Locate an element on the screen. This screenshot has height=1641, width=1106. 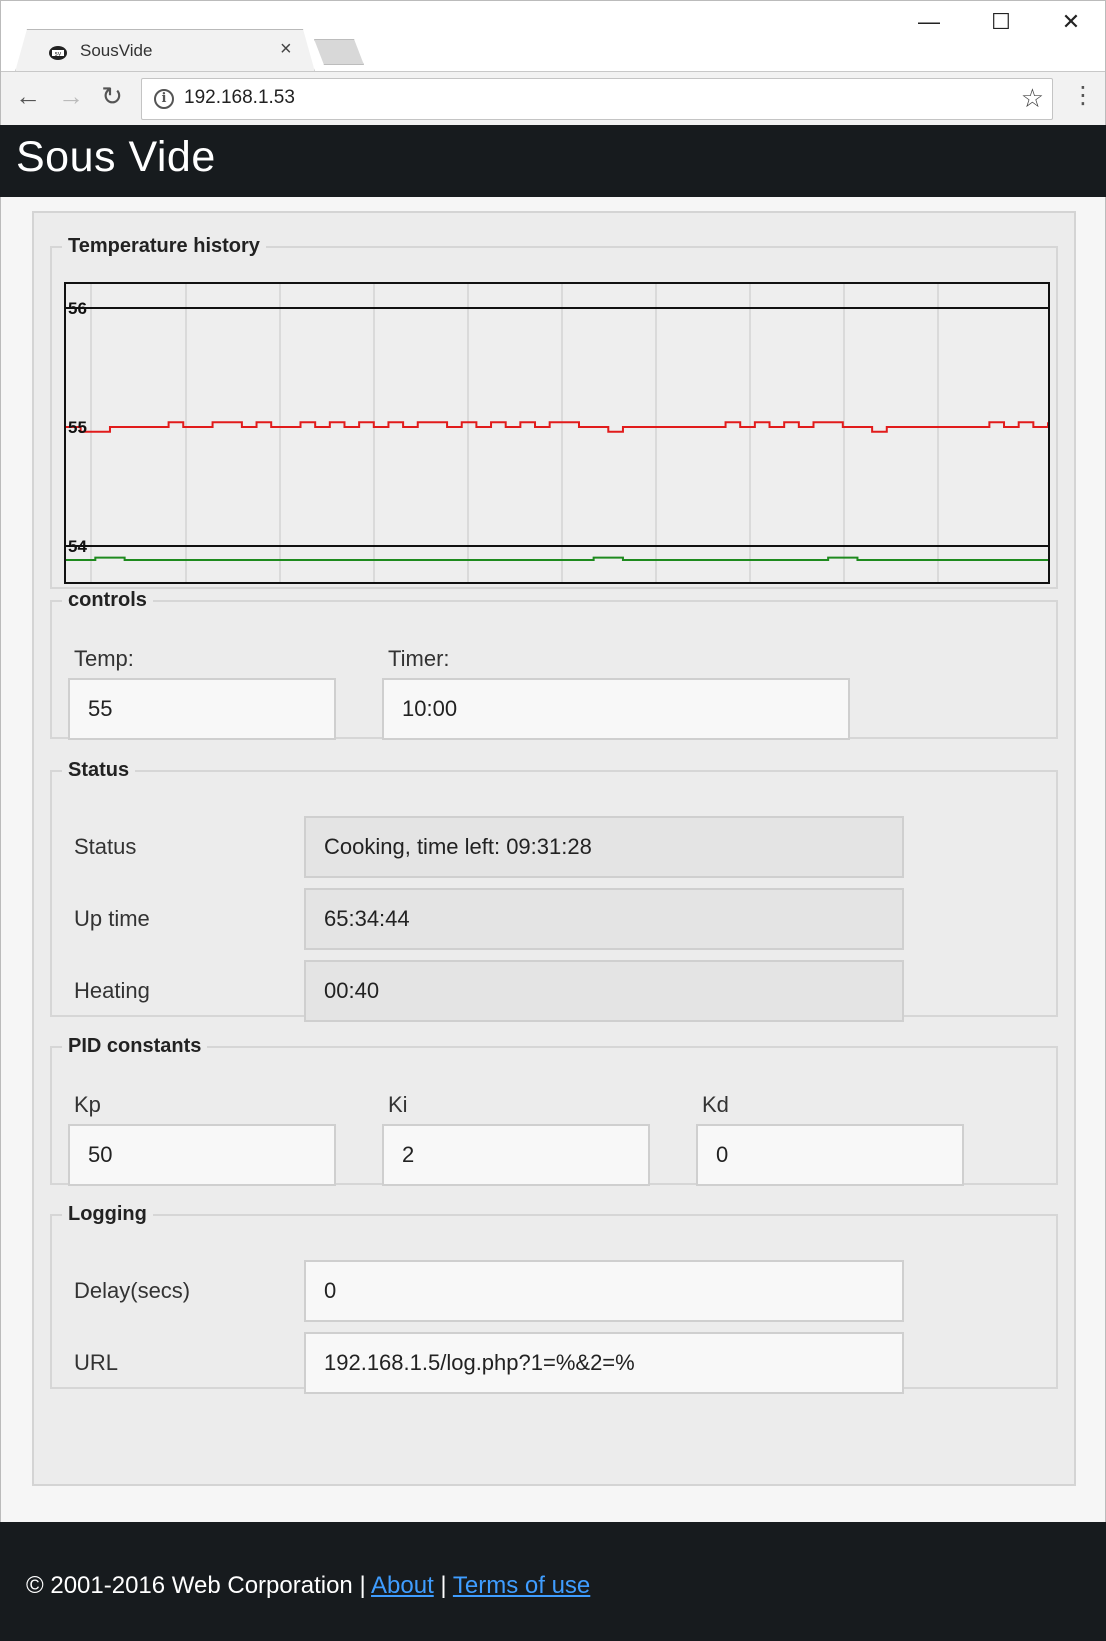
log-url-input is located at coordinates (604, 1363).